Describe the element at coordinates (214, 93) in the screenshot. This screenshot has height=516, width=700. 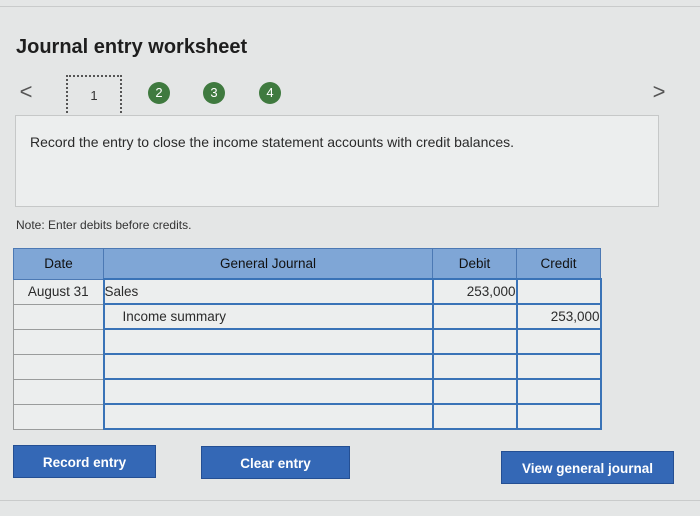
I see `step-3-button: 3` at that location.